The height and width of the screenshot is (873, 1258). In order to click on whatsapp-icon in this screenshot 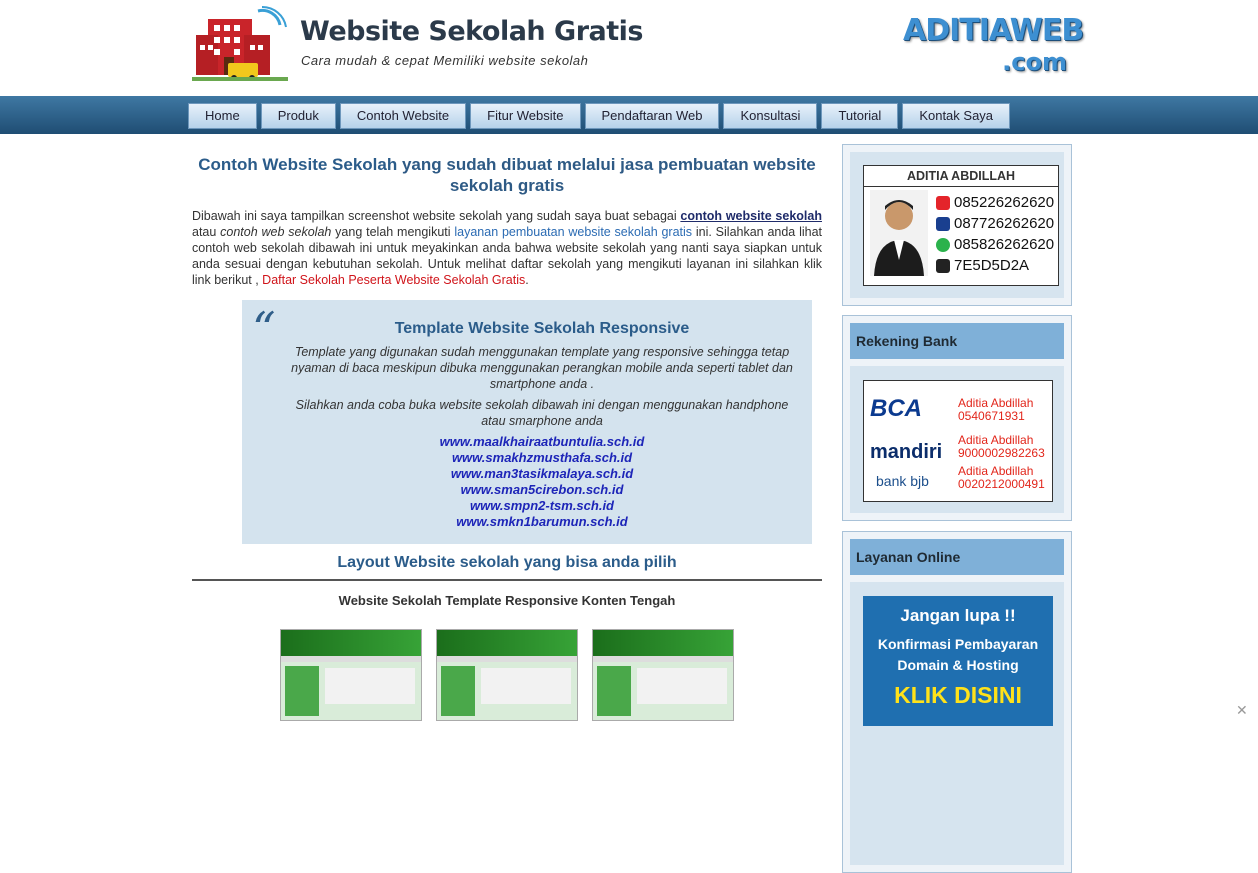, I will do `click(943, 244)`.